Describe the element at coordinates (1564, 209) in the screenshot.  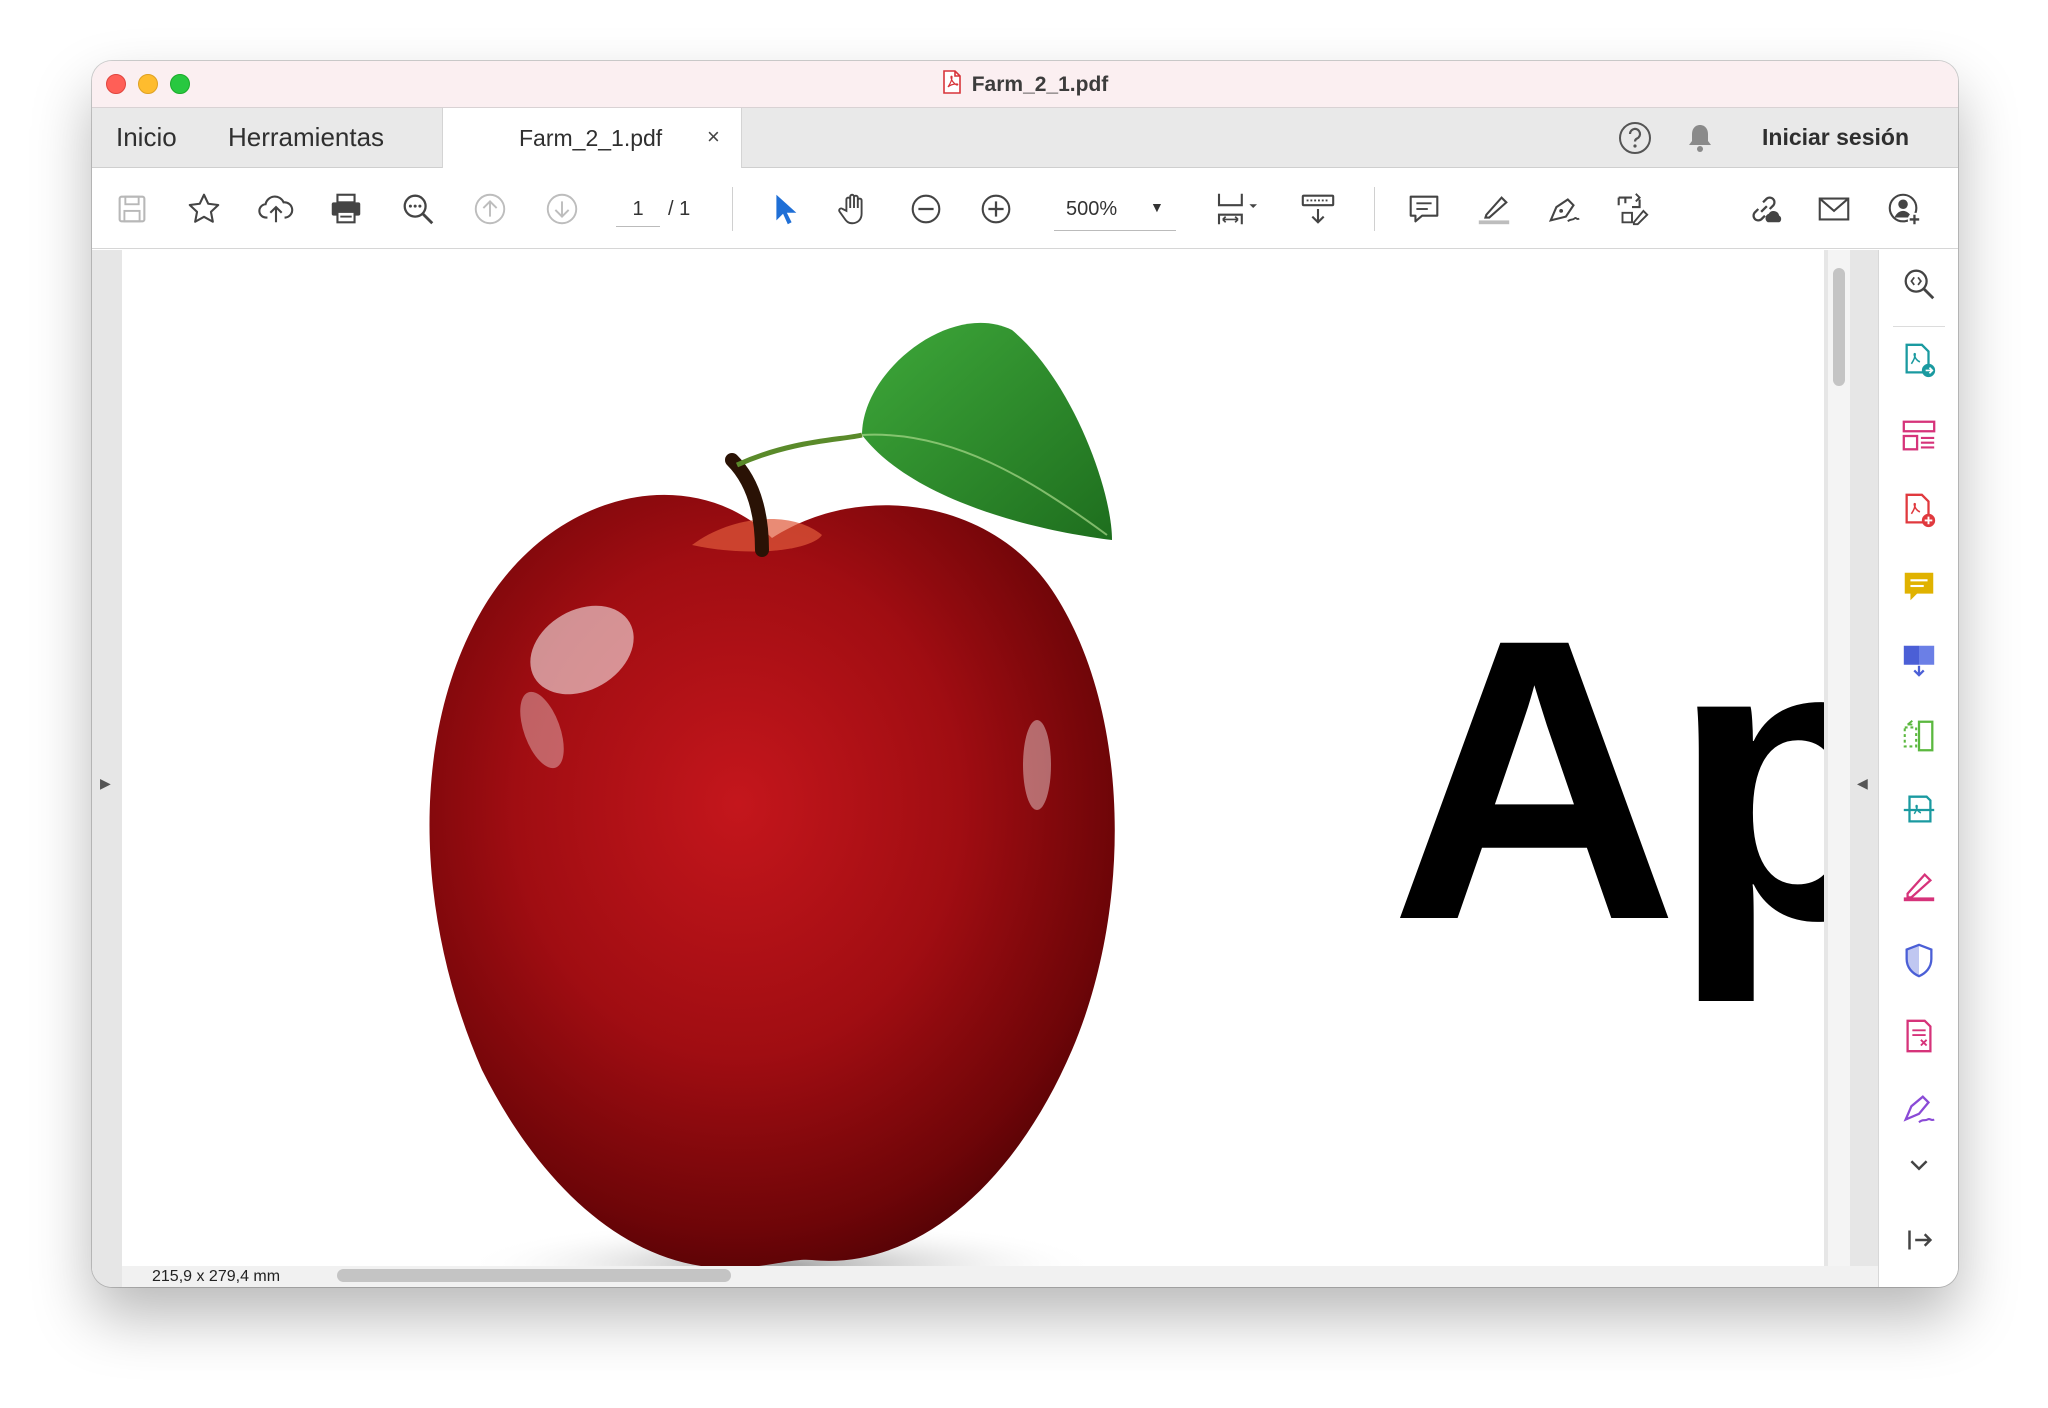
I see `sign-icon` at that location.